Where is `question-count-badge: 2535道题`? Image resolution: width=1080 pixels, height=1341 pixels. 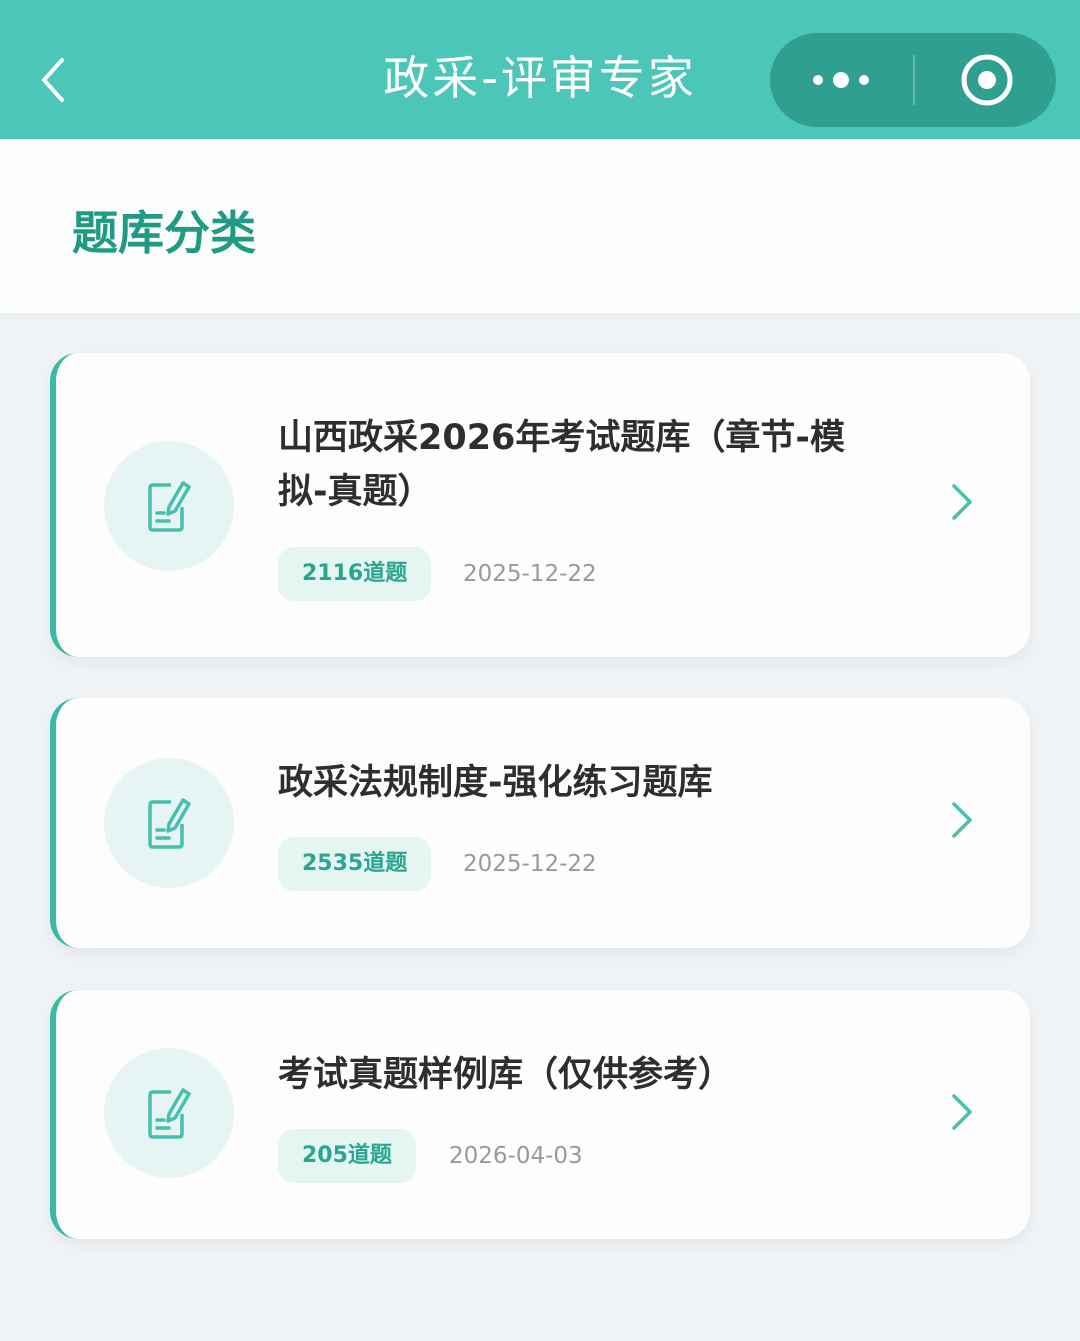 question-count-badge: 2535道题 is located at coordinates (355, 864).